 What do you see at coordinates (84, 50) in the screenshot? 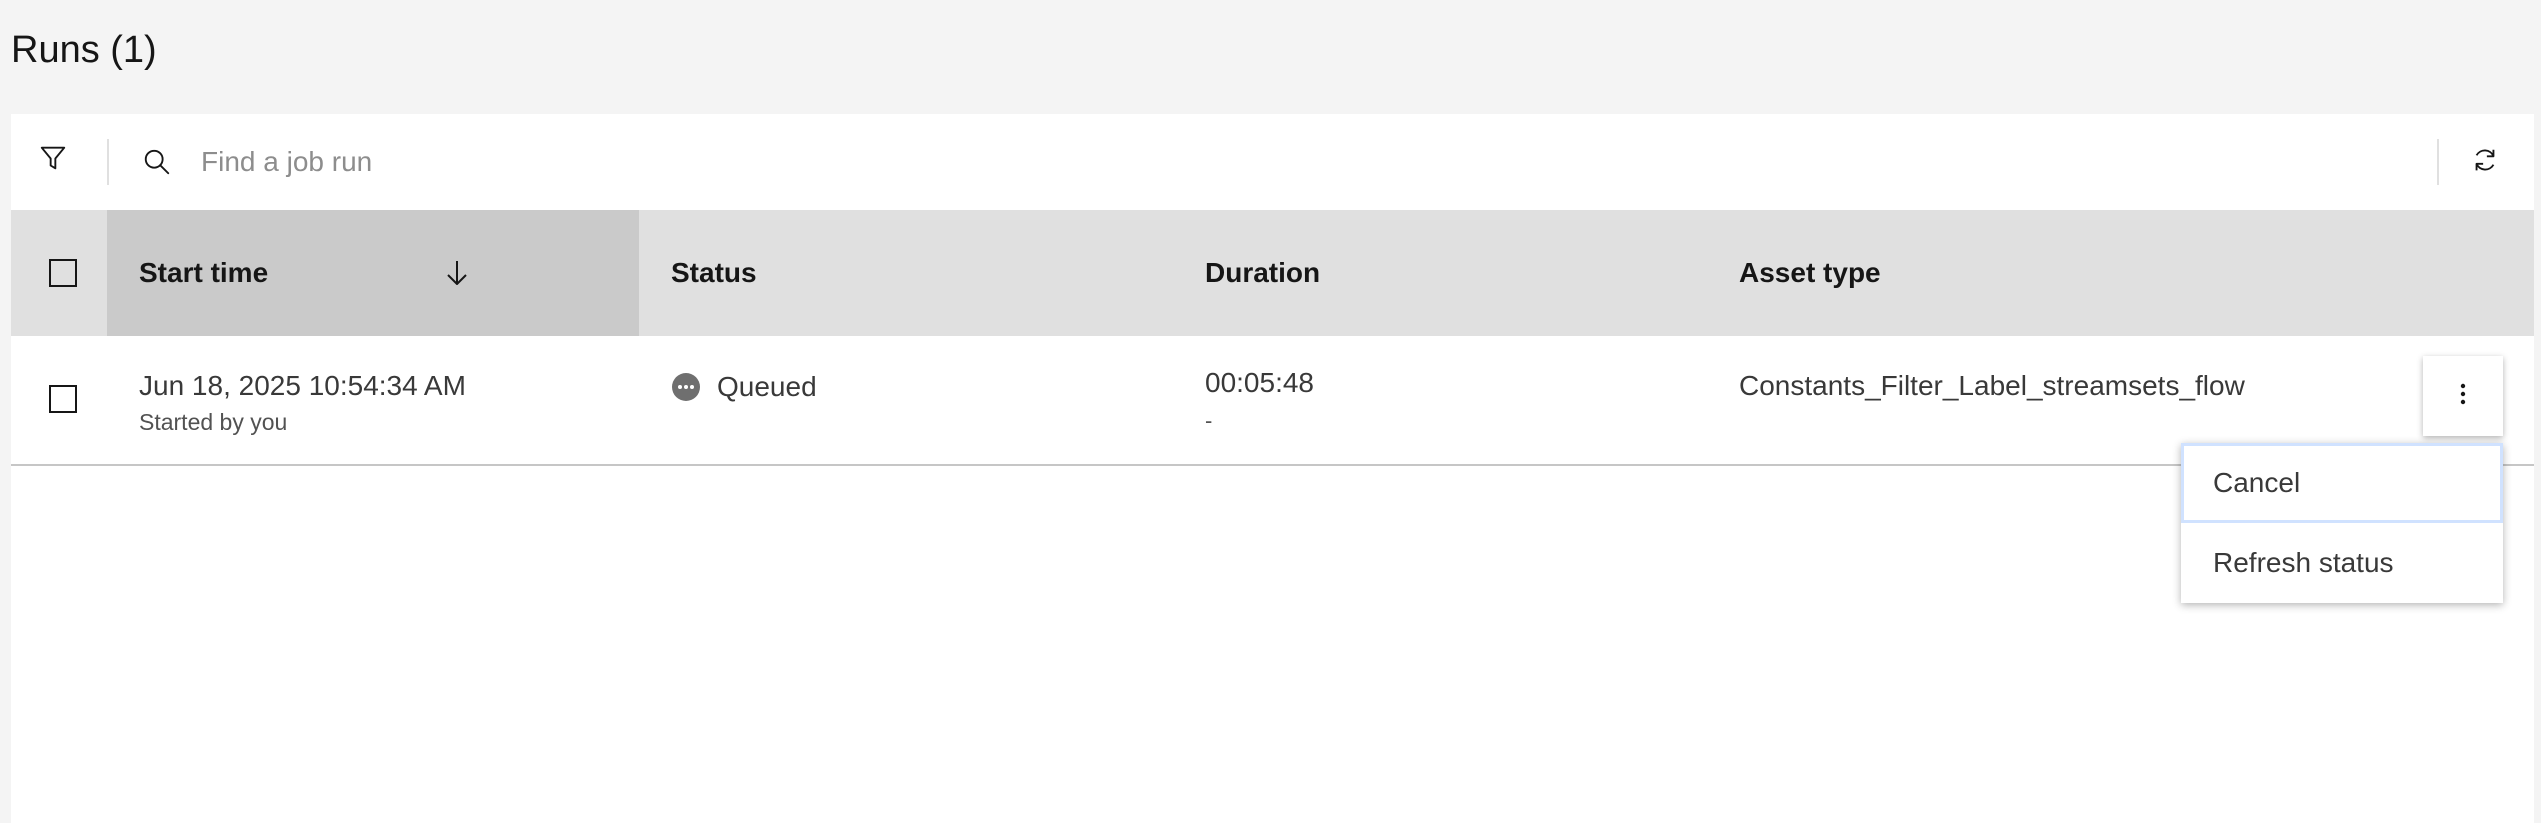
I see `page-title: Runs (1)` at bounding box center [84, 50].